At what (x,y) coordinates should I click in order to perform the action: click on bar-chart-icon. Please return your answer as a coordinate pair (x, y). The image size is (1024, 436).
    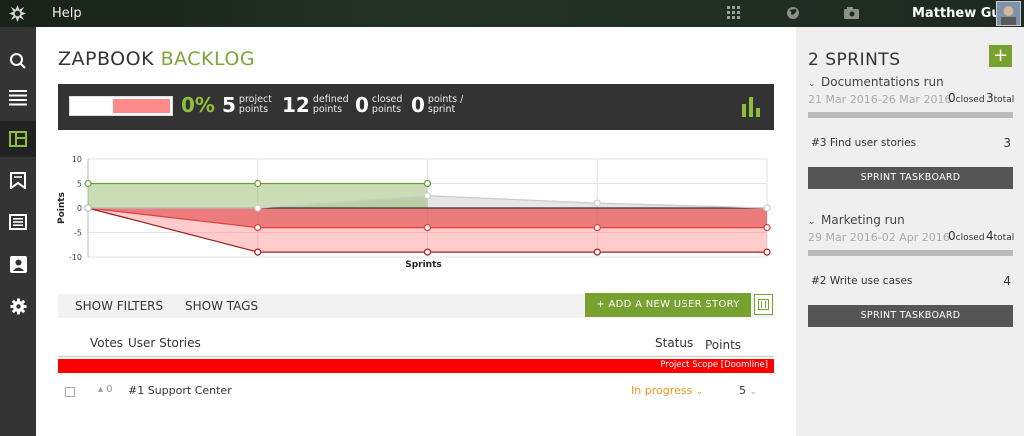
    Looking at the image, I should click on (751, 107).